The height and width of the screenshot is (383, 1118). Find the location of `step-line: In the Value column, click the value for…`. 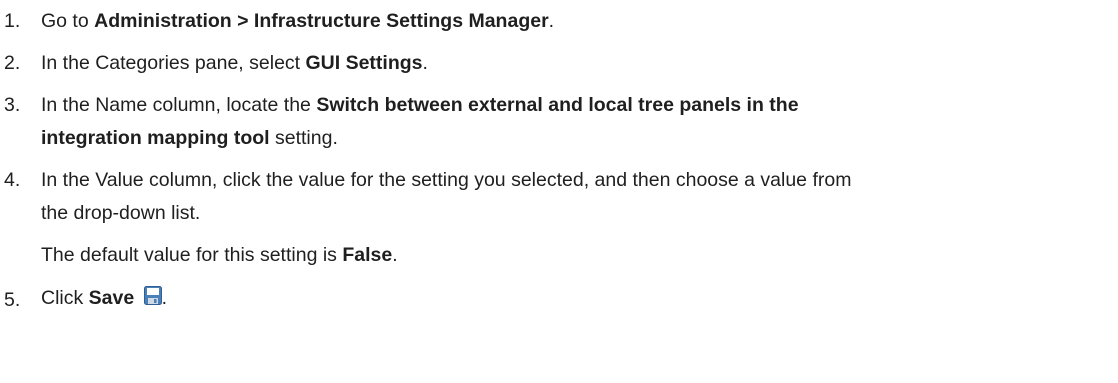

step-line: In the Value column, click the value for… is located at coordinates (579, 185).